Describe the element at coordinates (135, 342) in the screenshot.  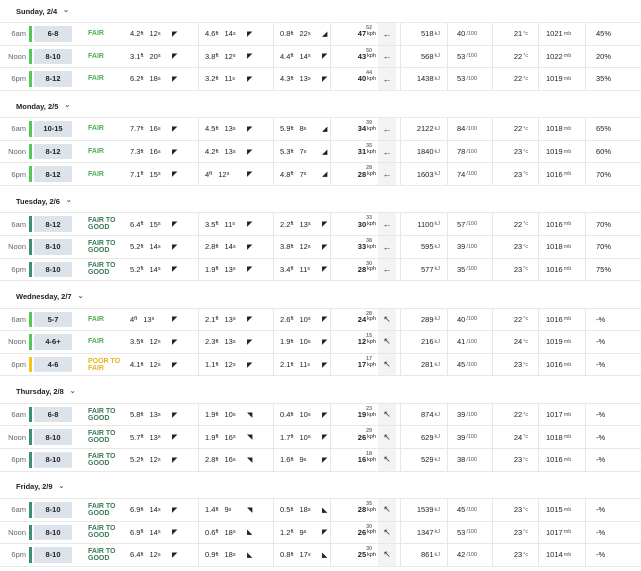
I see `swell-height: 3.5` at that location.